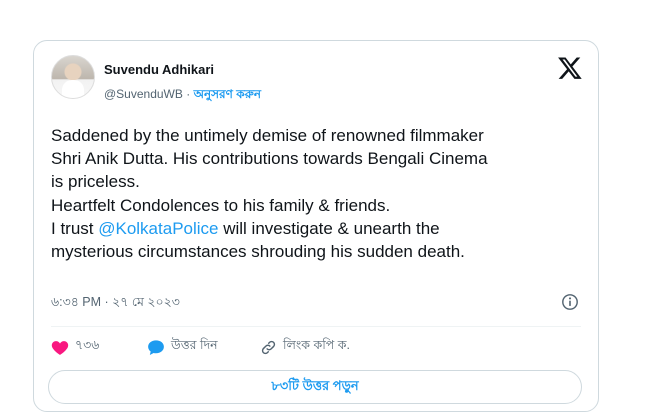 The image size is (650, 420). I want to click on divider, so click(316, 326).